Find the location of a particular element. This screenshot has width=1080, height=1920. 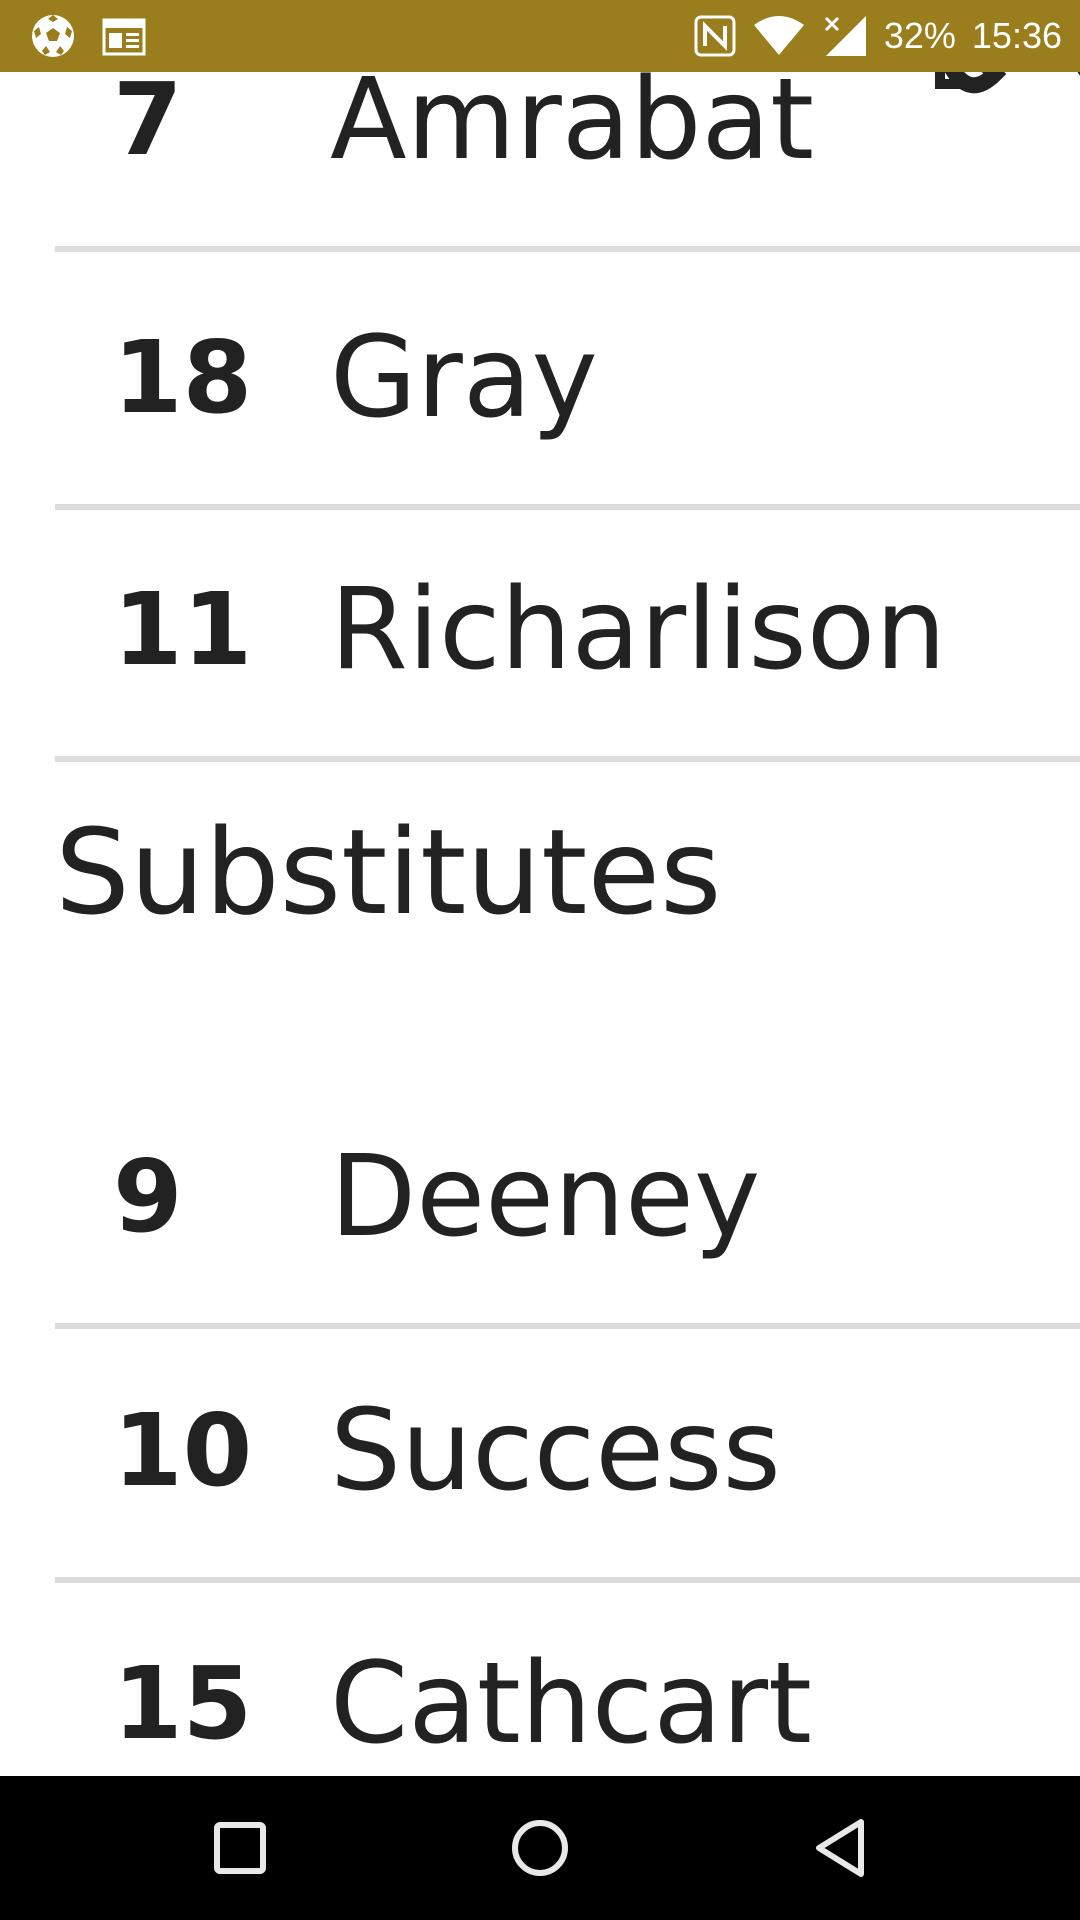

square-icon is located at coordinates (240, 1848).